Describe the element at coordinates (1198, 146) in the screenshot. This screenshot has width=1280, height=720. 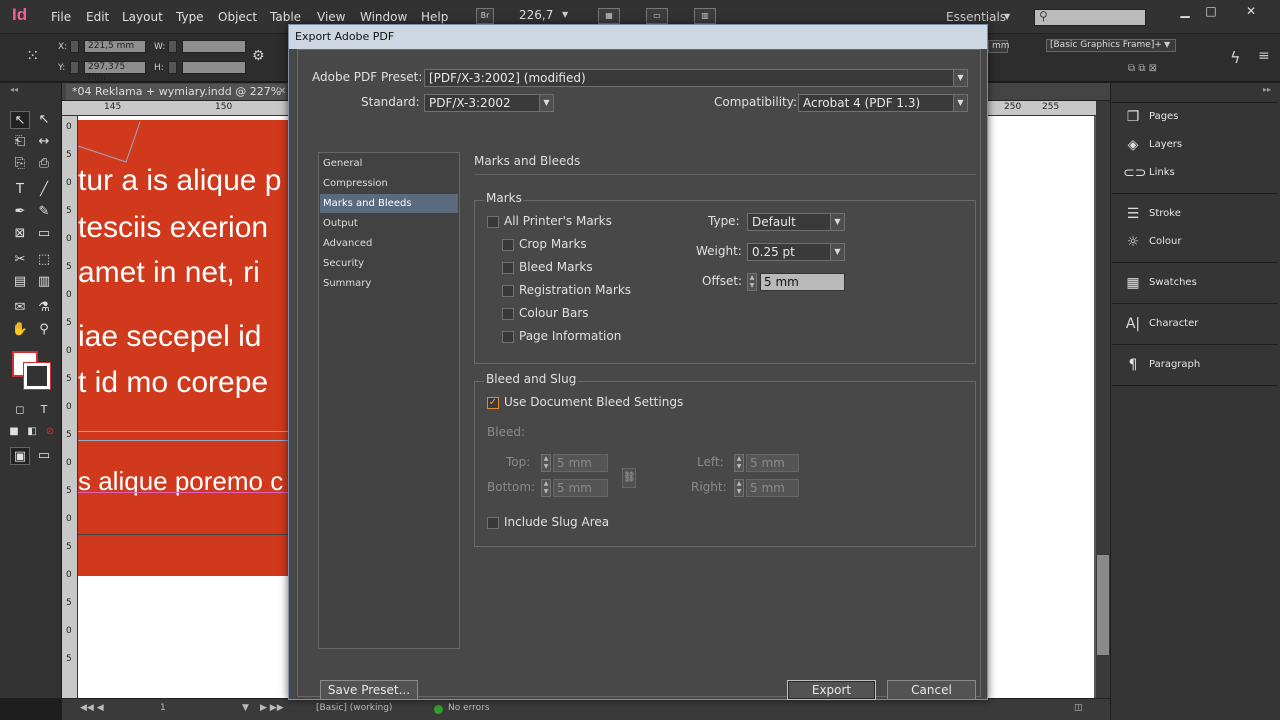
I see `panel-layers: ◈ Layers` at that location.